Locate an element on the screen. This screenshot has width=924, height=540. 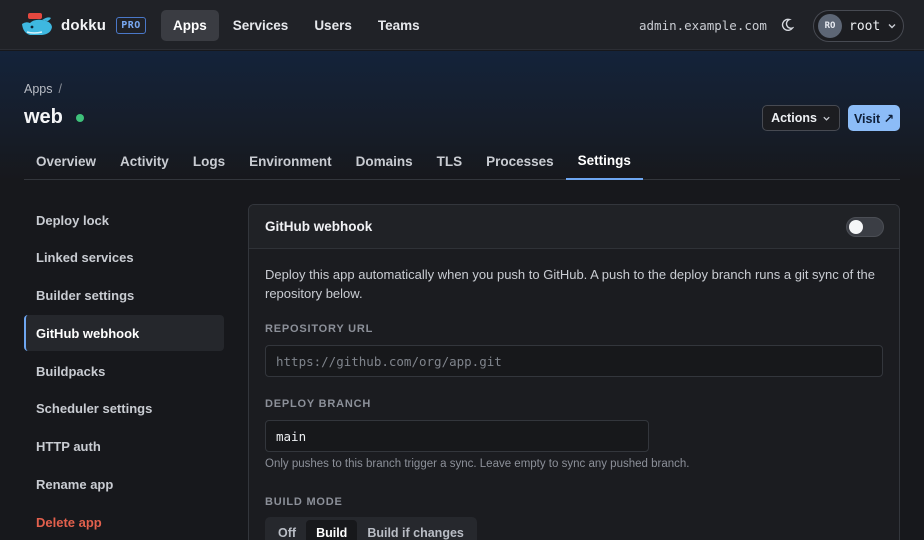
sidebar-item-scheduler-settings: Scheduler settings is located at coordinates (124, 409).